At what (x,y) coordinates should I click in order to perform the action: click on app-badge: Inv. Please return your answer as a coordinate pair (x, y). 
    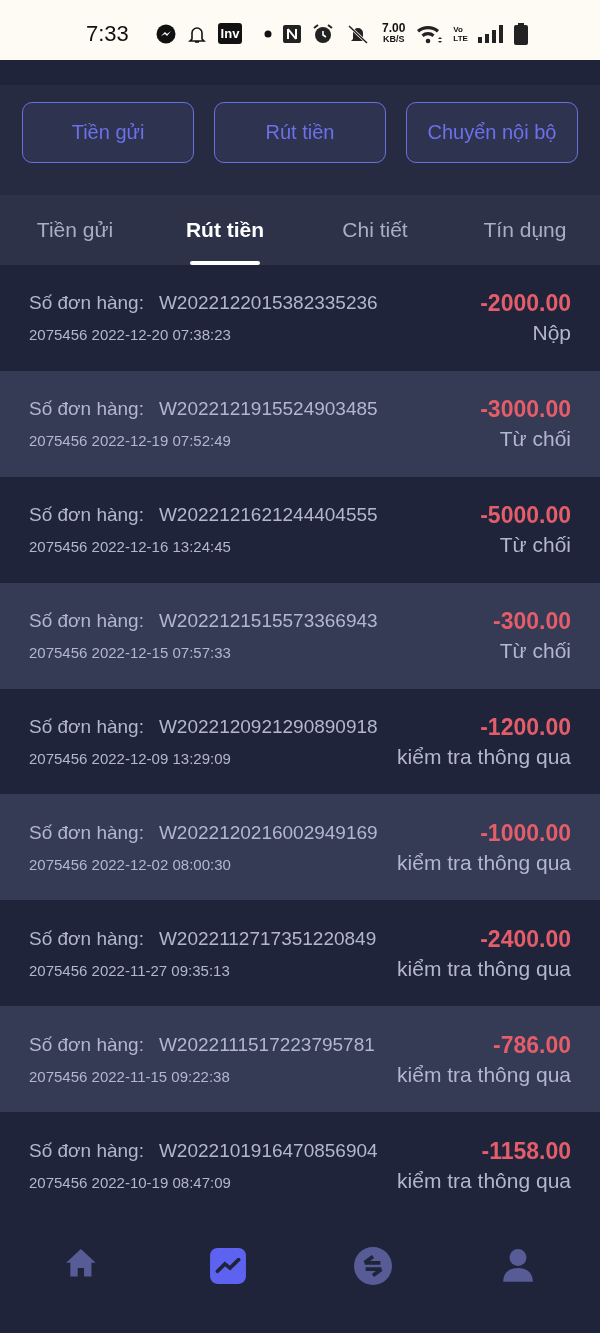
    Looking at the image, I should click on (230, 34).